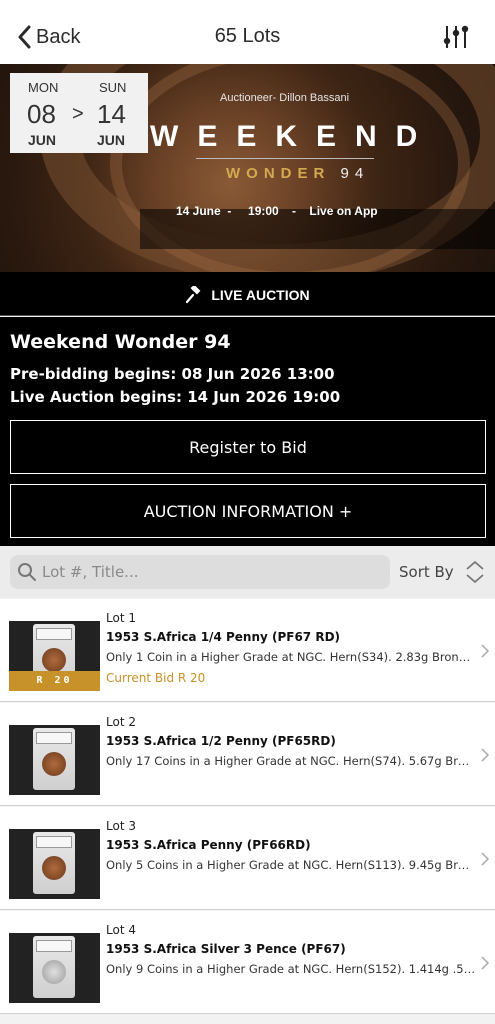 This screenshot has width=495, height=1024. Describe the element at coordinates (121, 618) in the screenshot. I see `lot-number: Lot 1` at that location.